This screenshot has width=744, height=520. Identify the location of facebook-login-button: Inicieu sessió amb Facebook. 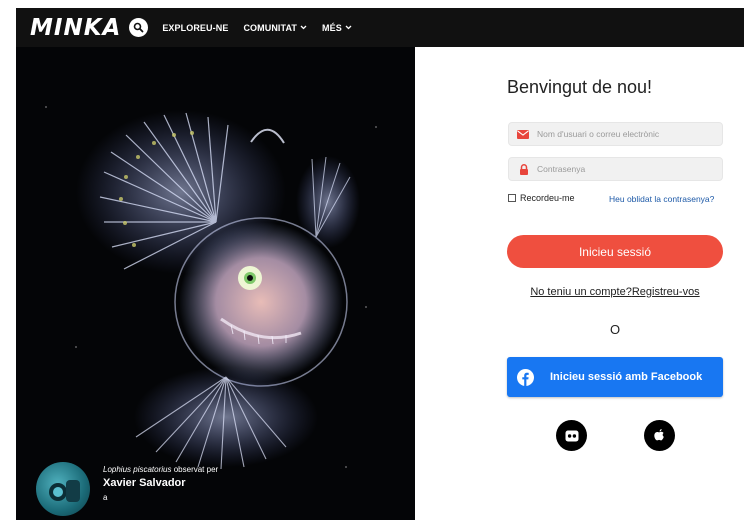
(615, 377).